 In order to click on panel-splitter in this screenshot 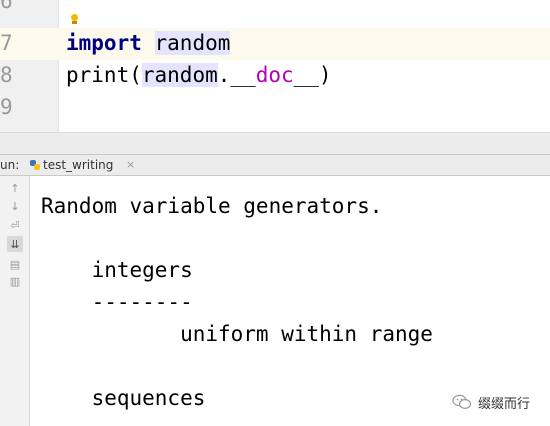, I will do `click(275, 143)`.